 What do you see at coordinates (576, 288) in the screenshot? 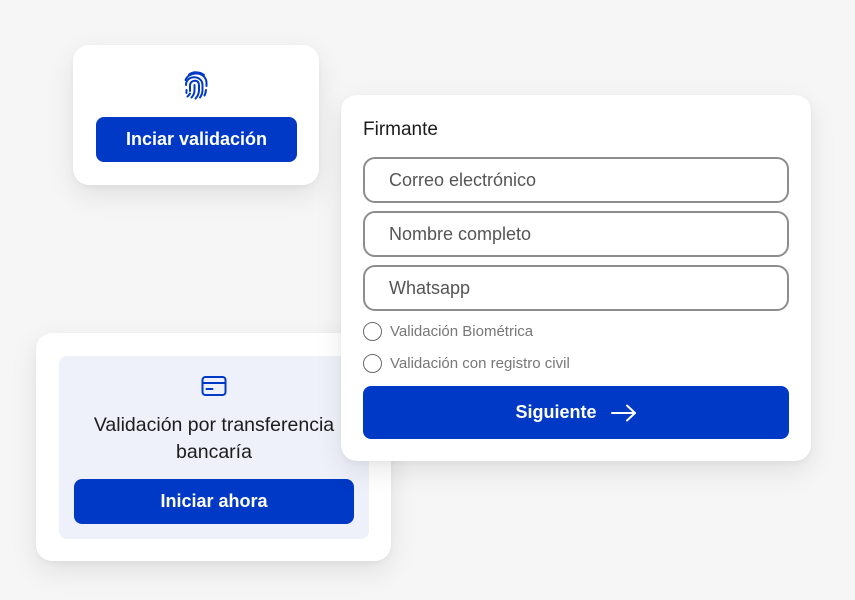
I see `whatsapp-field: Whatsapp` at bounding box center [576, 288].